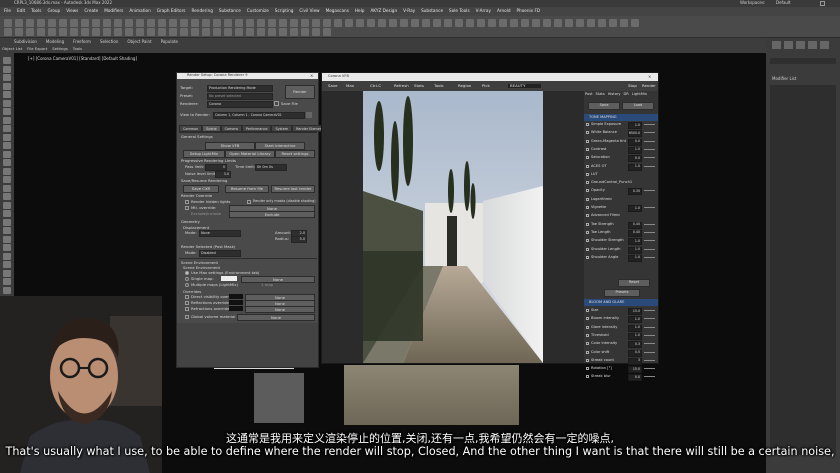 Image resolution: width=840 pixels, height=473 pixels. What do you see at coordinates (589, 95) in the screenshot?
I see `vfb-tab-post: Post` at bounding box center [589, 95].